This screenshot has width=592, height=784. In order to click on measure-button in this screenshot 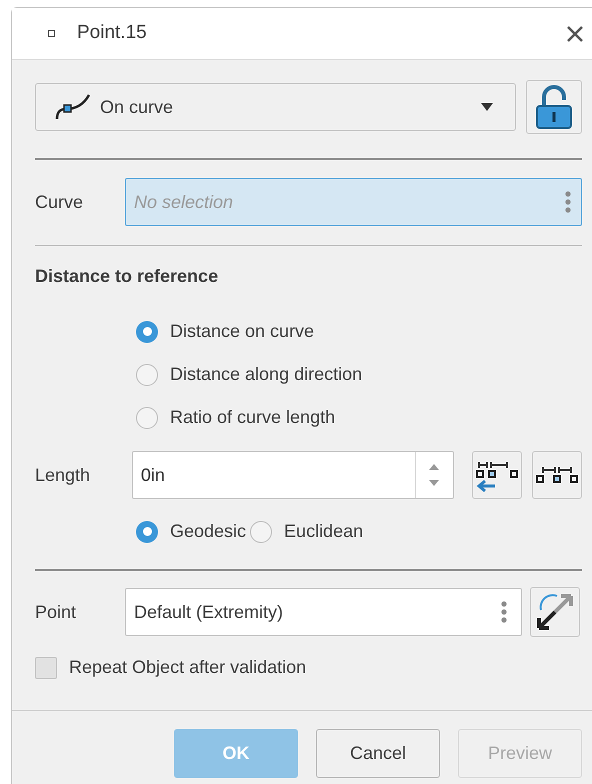, I will do `click(557, 475)`.